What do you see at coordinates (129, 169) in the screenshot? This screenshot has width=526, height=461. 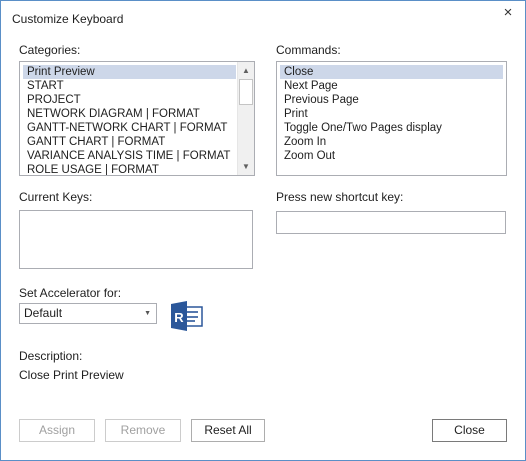 I see `category-item: ROLE USAGE | FORMAT` at bounding box center [129, 169].